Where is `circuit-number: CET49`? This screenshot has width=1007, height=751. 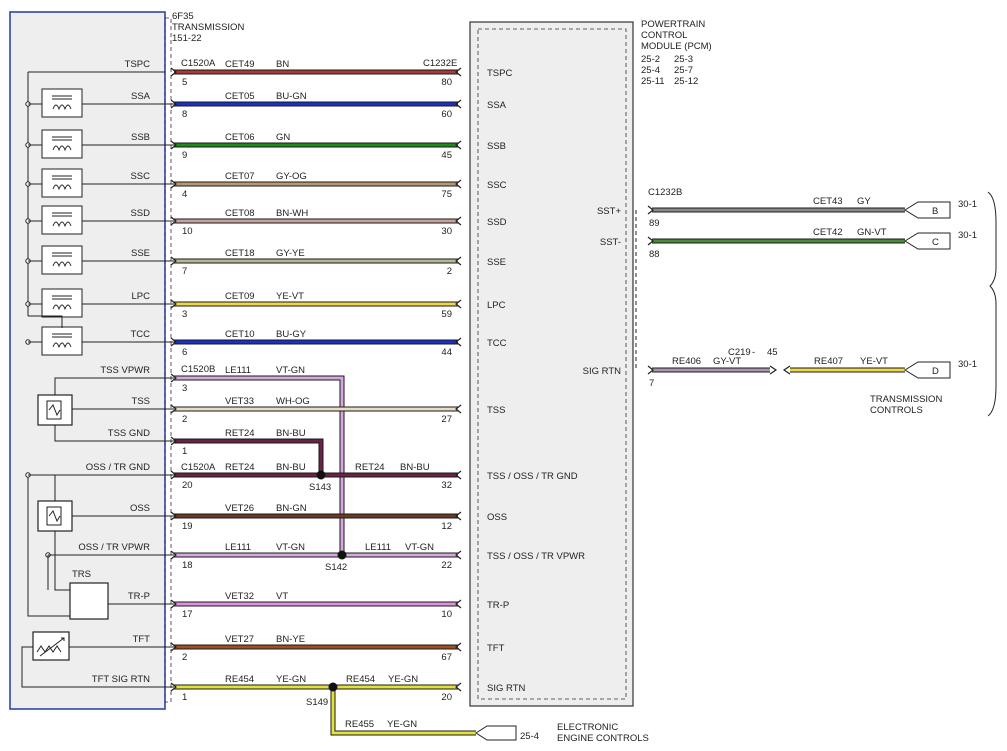 circuit-number: CET49 is located at coordinates (240, 64).